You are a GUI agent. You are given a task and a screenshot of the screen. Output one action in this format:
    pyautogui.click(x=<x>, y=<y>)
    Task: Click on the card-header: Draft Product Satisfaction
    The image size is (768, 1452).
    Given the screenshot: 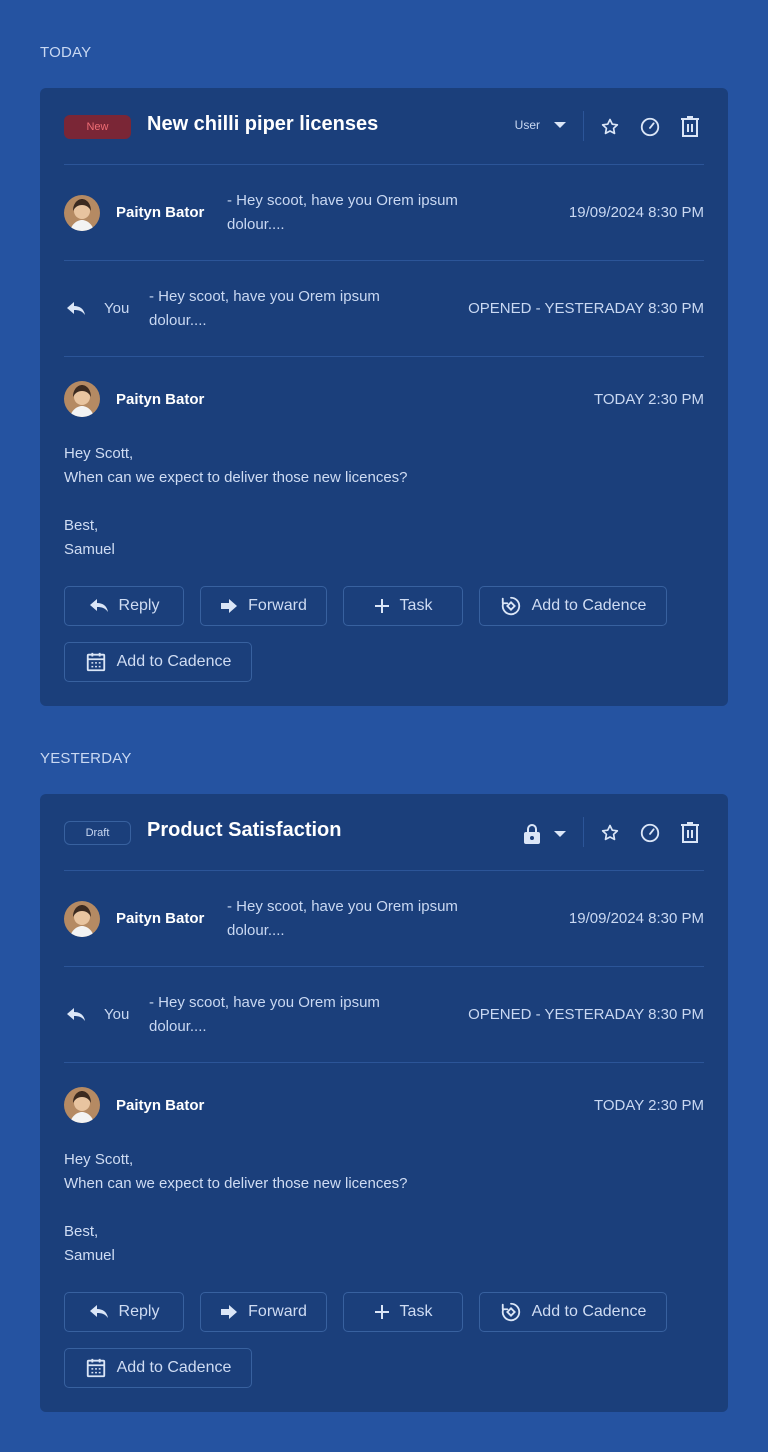 What is the action you would take?
    pyautogui.click(x=384, y=832)
    